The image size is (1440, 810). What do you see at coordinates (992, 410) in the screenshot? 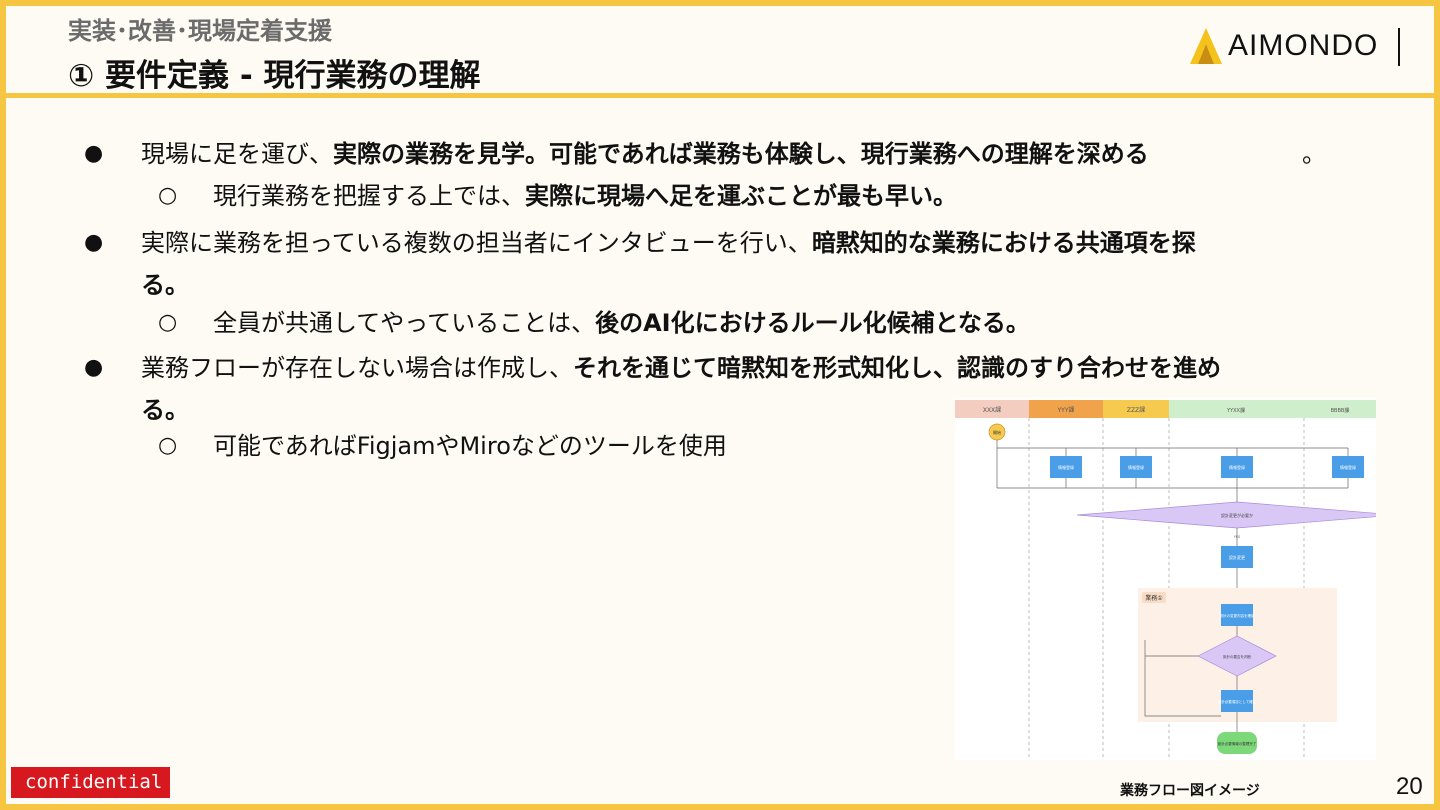
I see `lane-label-0: XXX課` at bounding box center [992, 410].